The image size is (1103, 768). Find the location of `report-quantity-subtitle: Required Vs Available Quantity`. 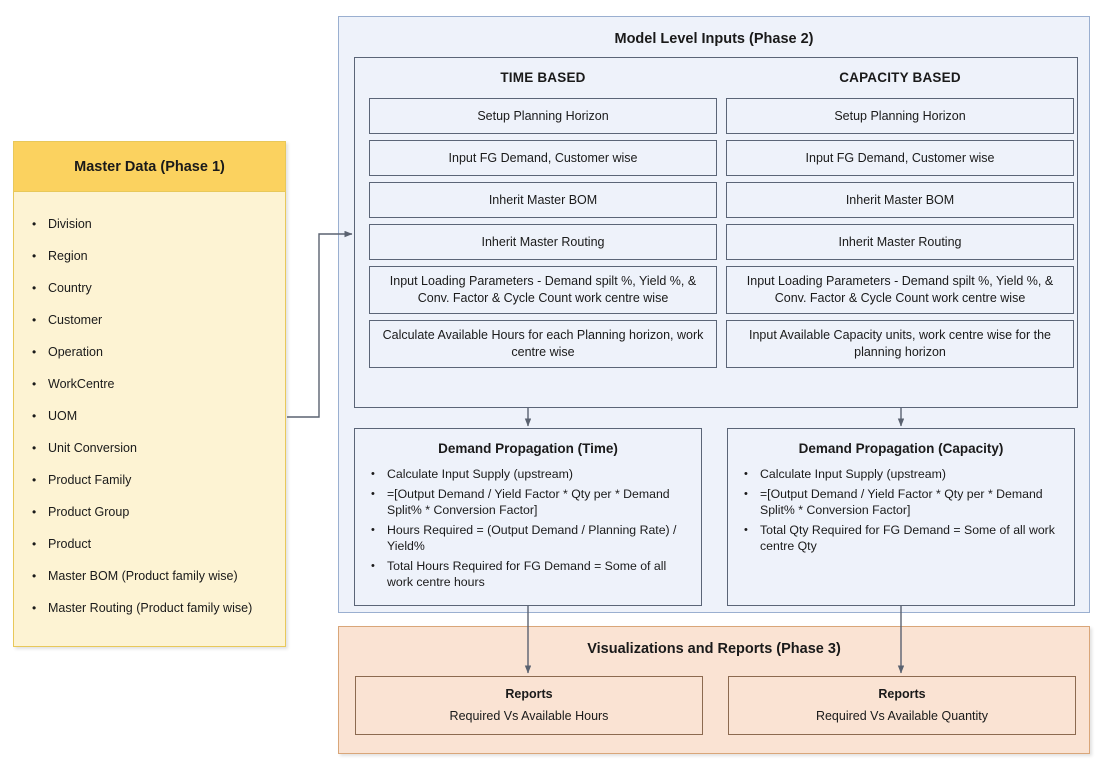

report-quantity-subtitle: Required Vs Available Quantity is located at coordinates (902, 716).